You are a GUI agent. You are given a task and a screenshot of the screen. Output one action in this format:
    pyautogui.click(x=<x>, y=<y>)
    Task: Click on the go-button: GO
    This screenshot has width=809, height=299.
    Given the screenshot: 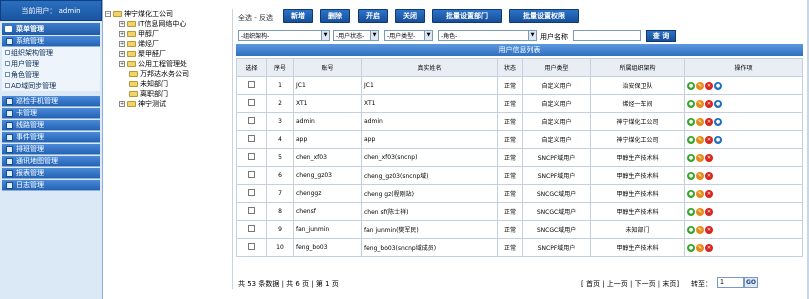 What is the action you would take?
    pyautogui.click(x=751, y=282)
    